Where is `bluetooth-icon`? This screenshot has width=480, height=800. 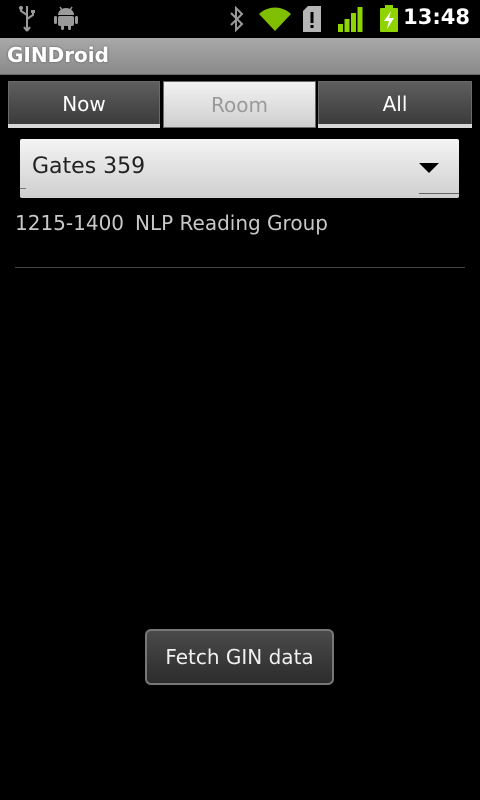 bluetooth-icon is located at coordinates (237, 19).